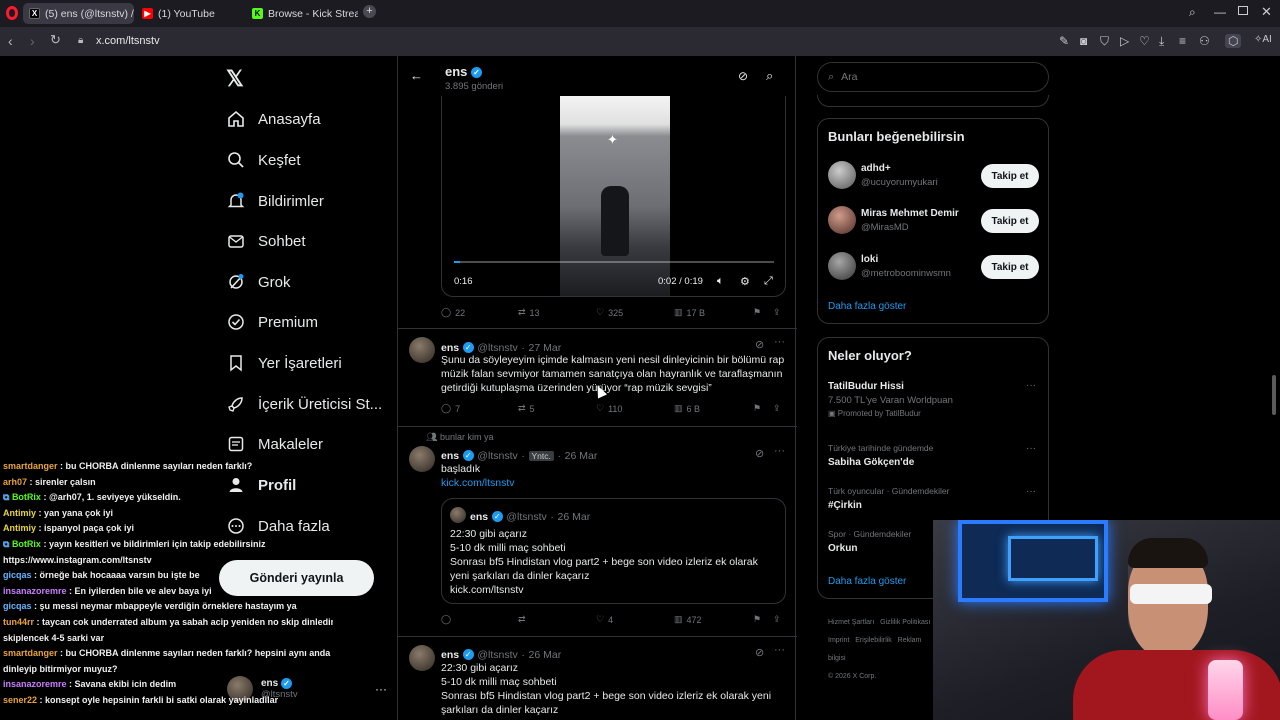 The width and height of the screenshot is (1280, 720). Describe the element at coordinates (769, 76) in the screenshot. I see `search-icon: ⌕` at that location.